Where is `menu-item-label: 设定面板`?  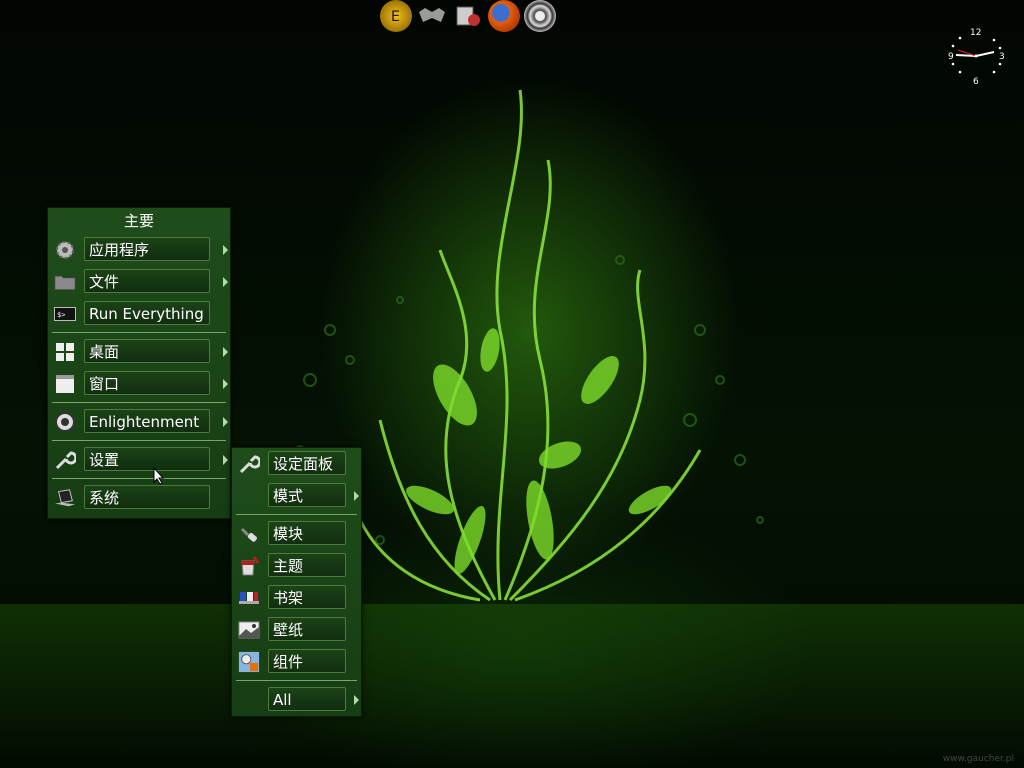
menu-item-label: 设定面板 is located at coordinates (307, 463).